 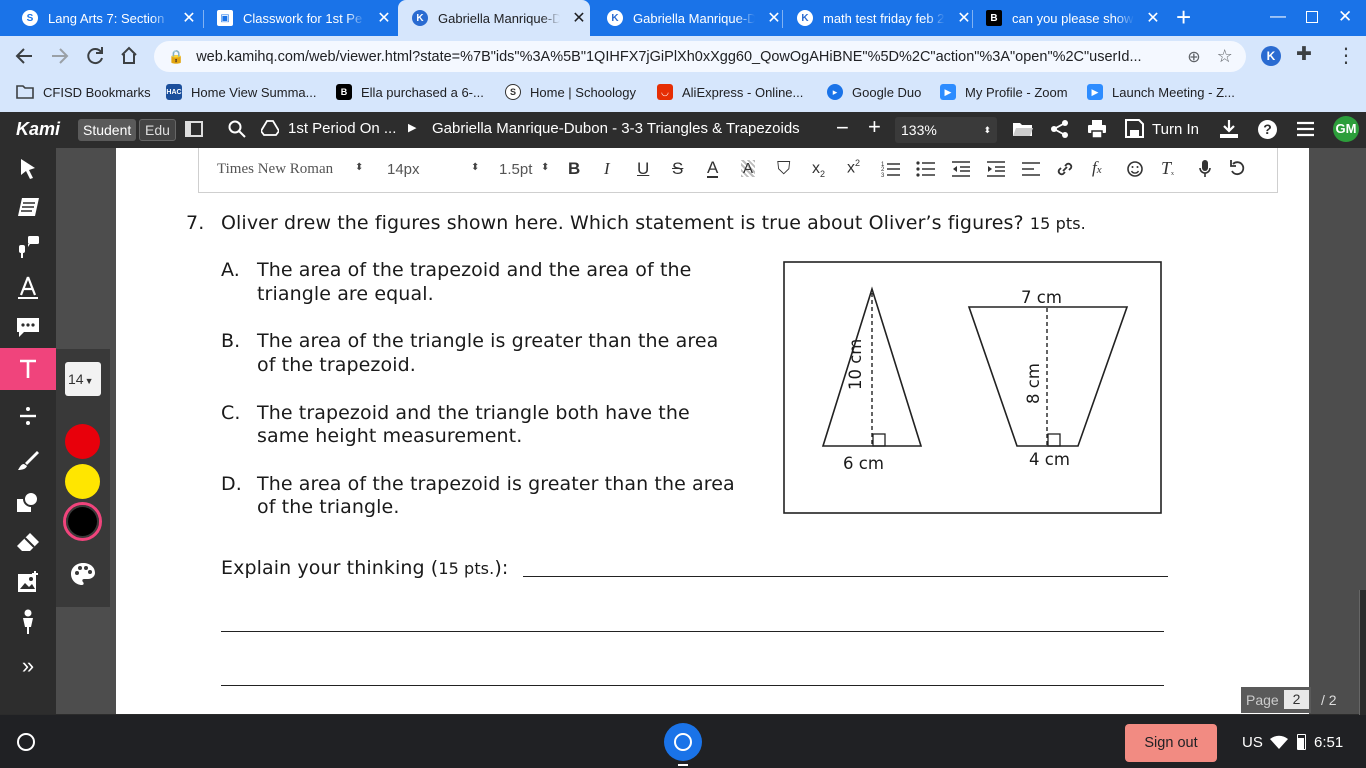 I want to click on emoji-icon, so click(x=1135, y=171).